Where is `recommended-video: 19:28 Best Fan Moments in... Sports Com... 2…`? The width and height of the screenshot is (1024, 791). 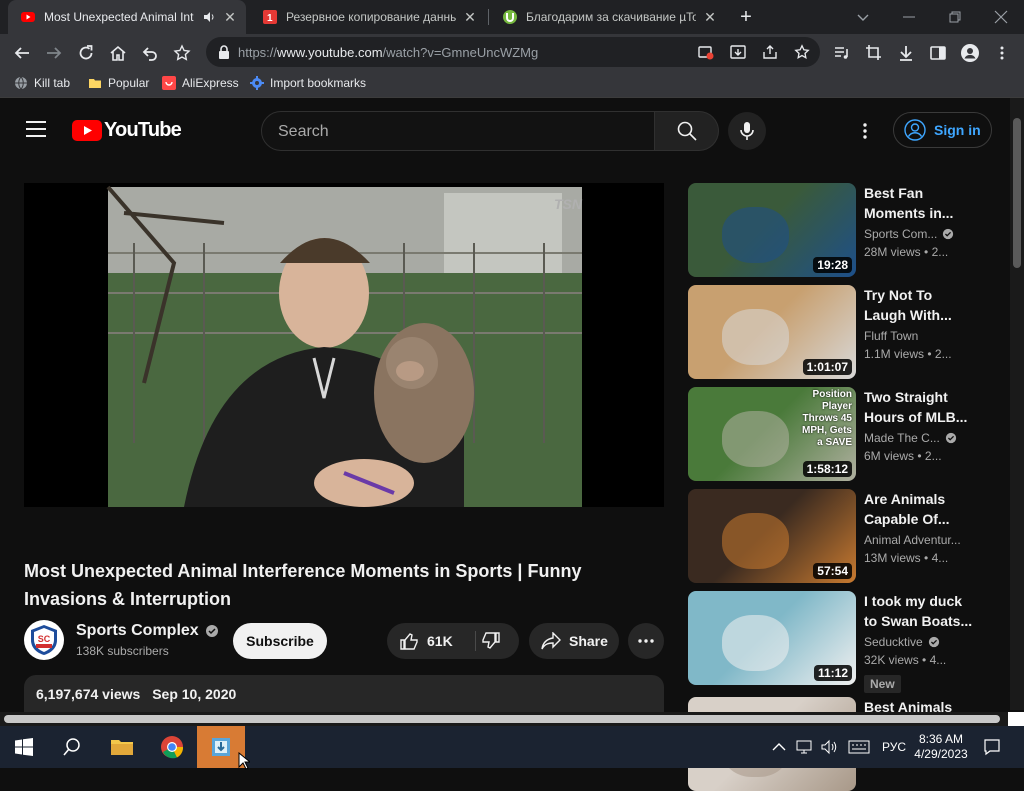 recommended-video: 19:28 Best Fan Moments in... Sports Com... 2… is located at coordinates (838, 230).